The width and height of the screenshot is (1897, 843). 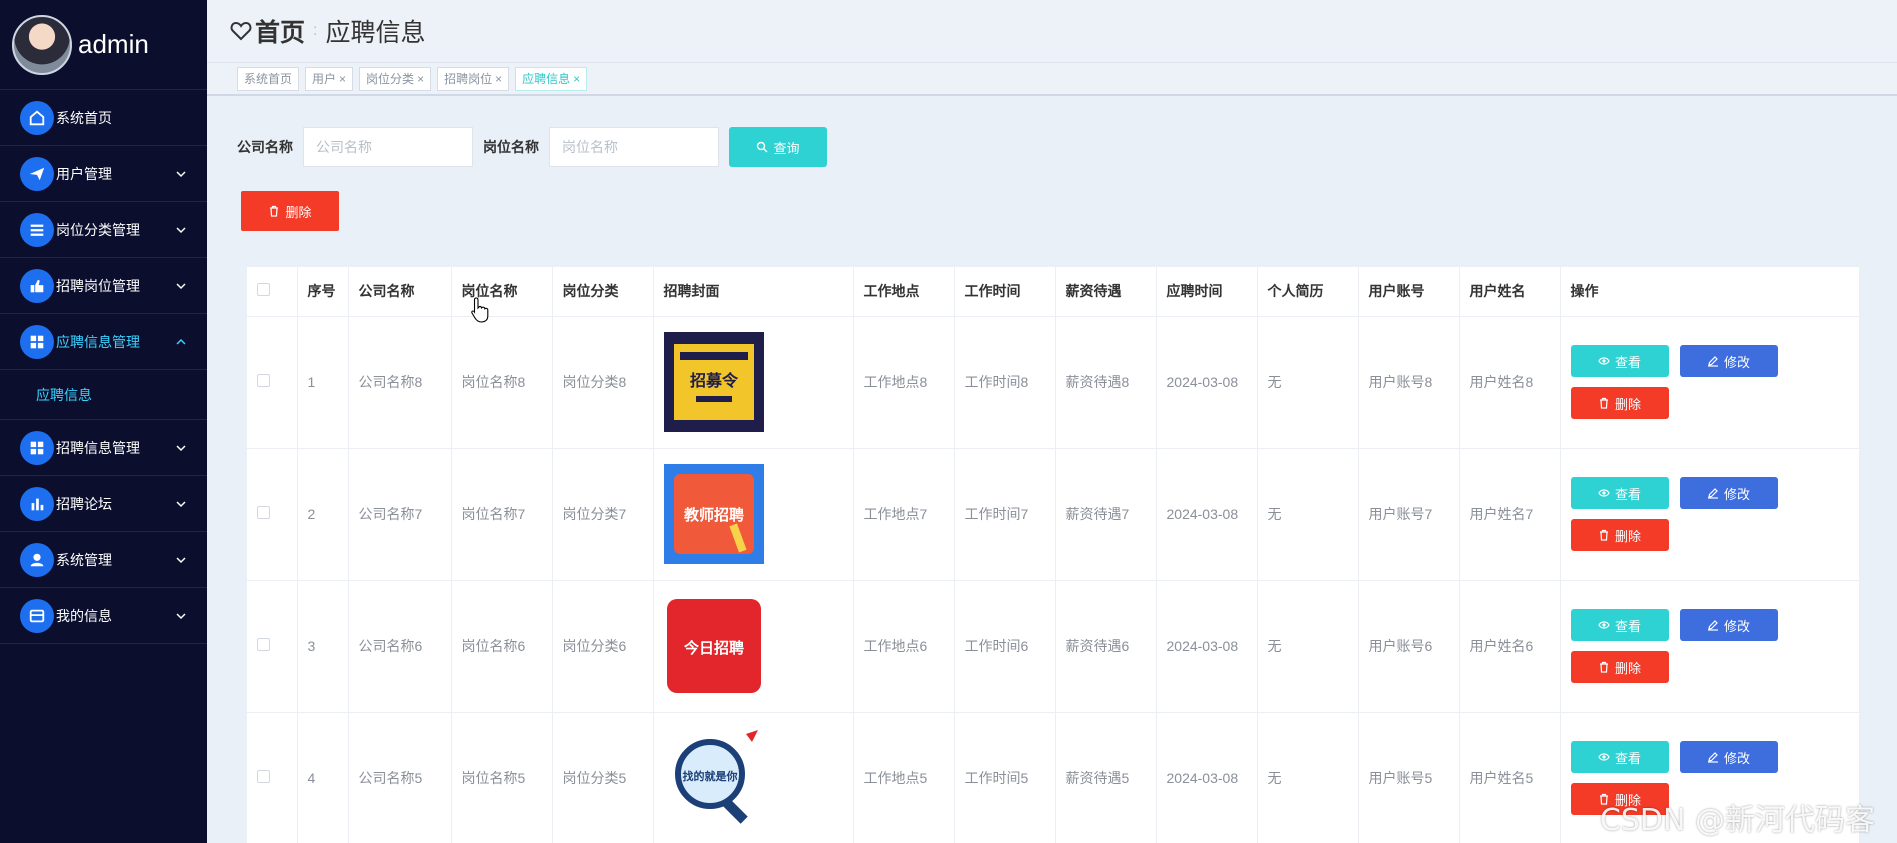 What do you see at coordinates (290, 211) in the screenshot?
I see `batch-delete-button: 删除` at bounding box center [290, 211].